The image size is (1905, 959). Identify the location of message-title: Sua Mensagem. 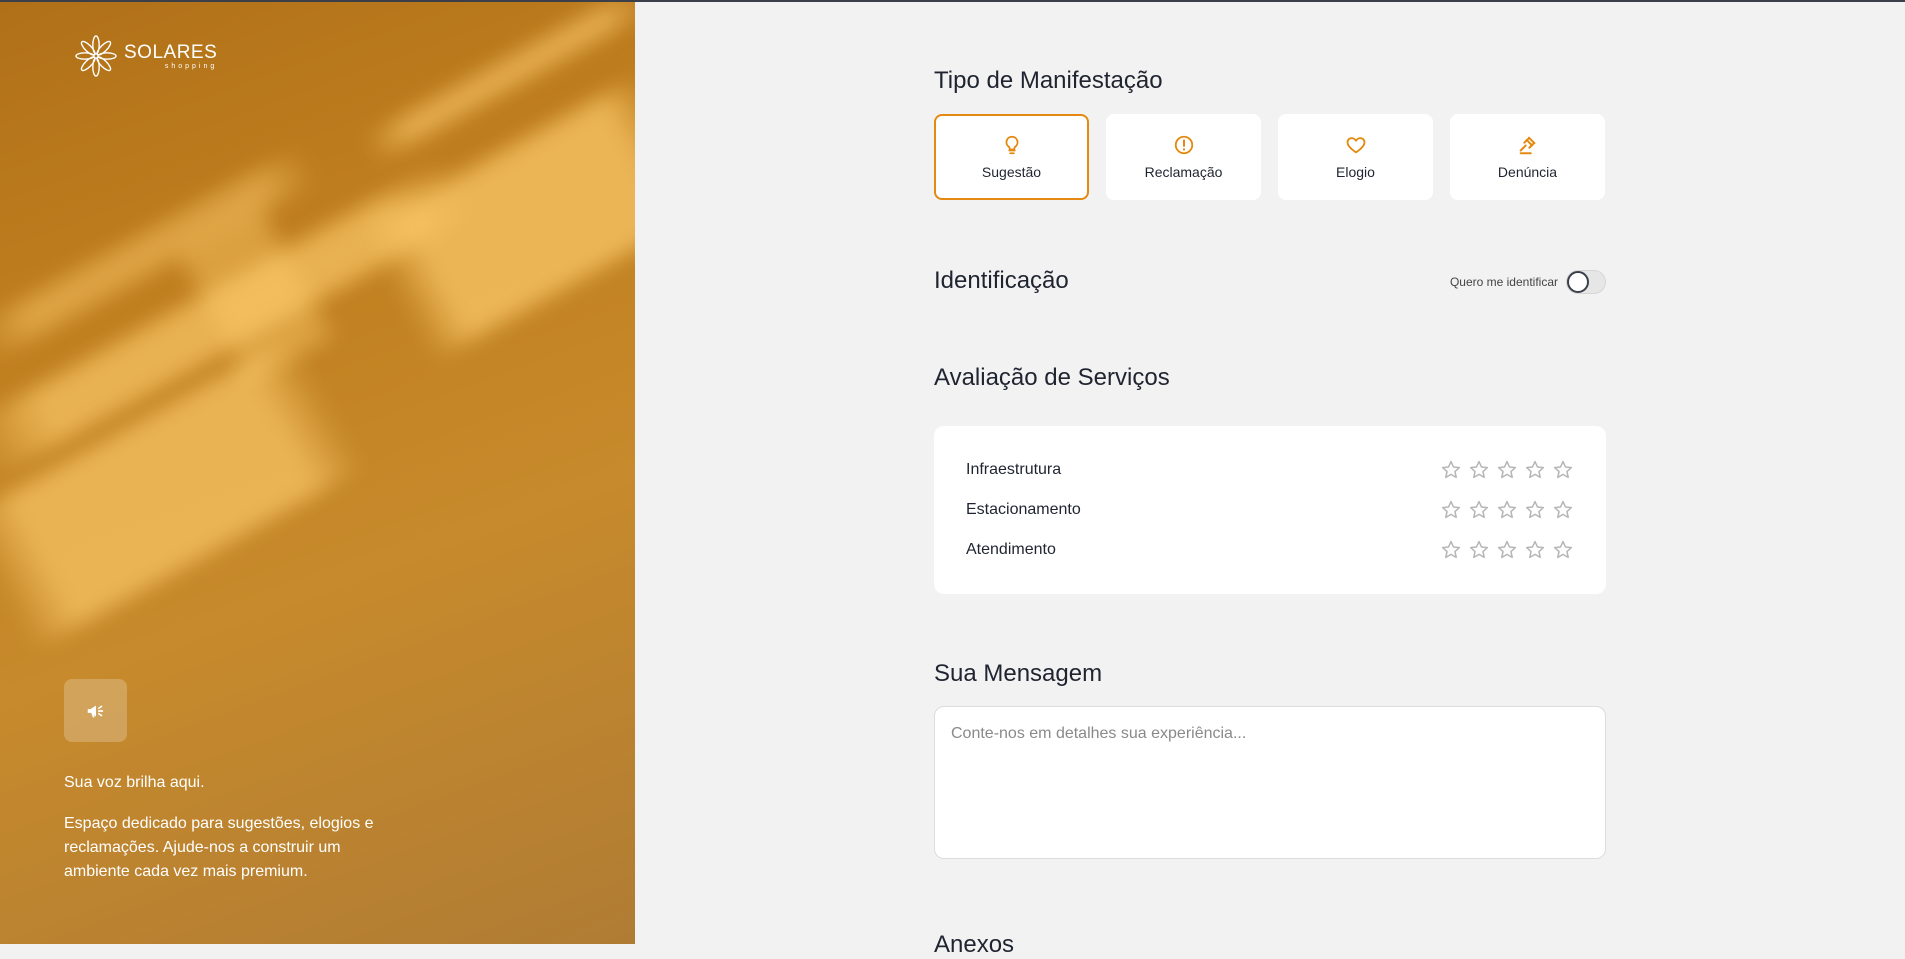
(1018, 673).